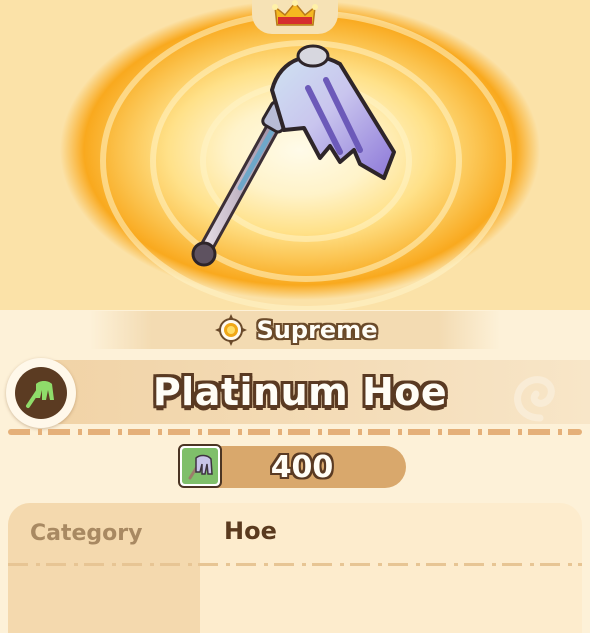 This screenshot has width=590, height=633. What do you see at coordinates (317, 330) in the screenshot?
I see `rarity-label: Supreme` at bounding box center [317, 330].